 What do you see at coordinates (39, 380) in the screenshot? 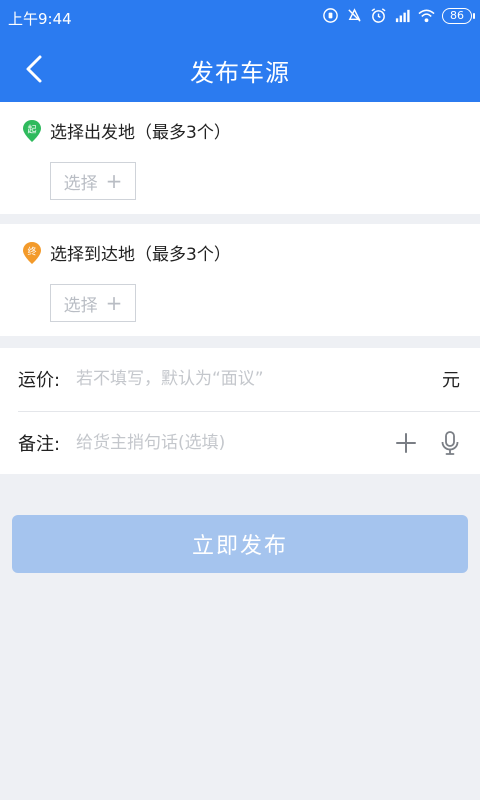
I see `freight-label: 运价:` at bounding box center [39, 380].